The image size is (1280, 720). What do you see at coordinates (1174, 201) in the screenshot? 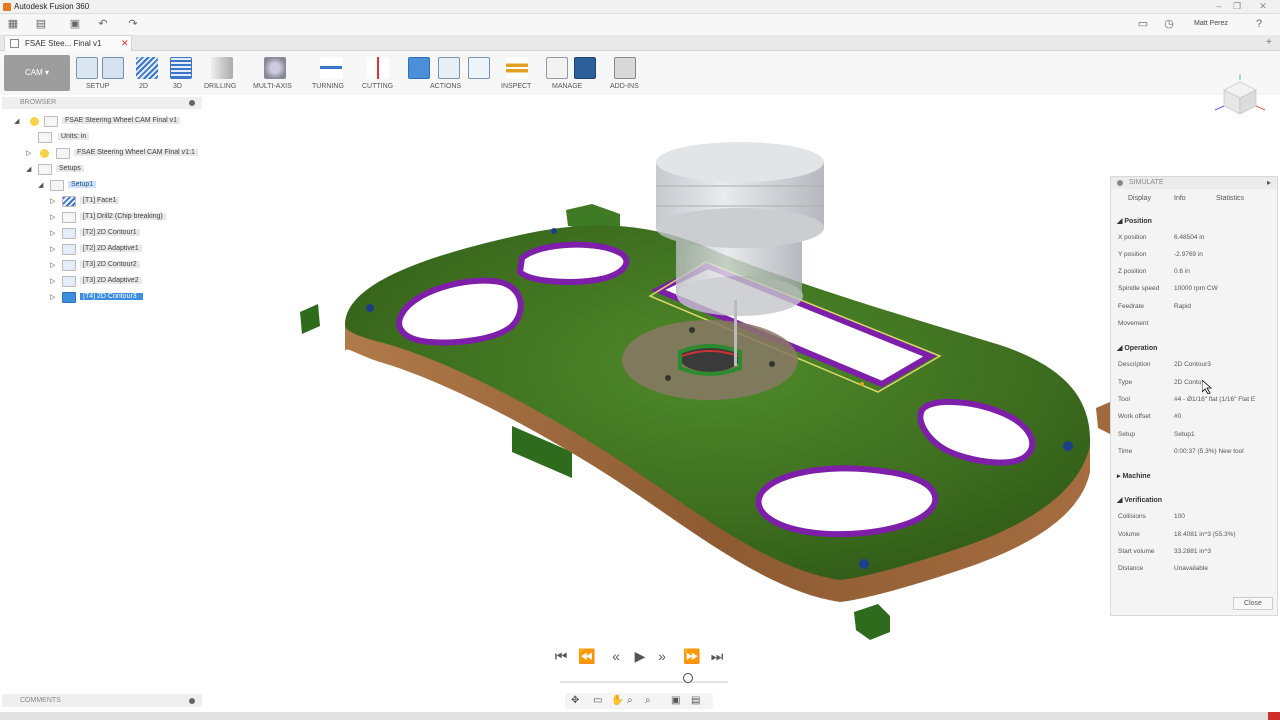
I see `tab-info: Info` at bounding box center [1174, 201].